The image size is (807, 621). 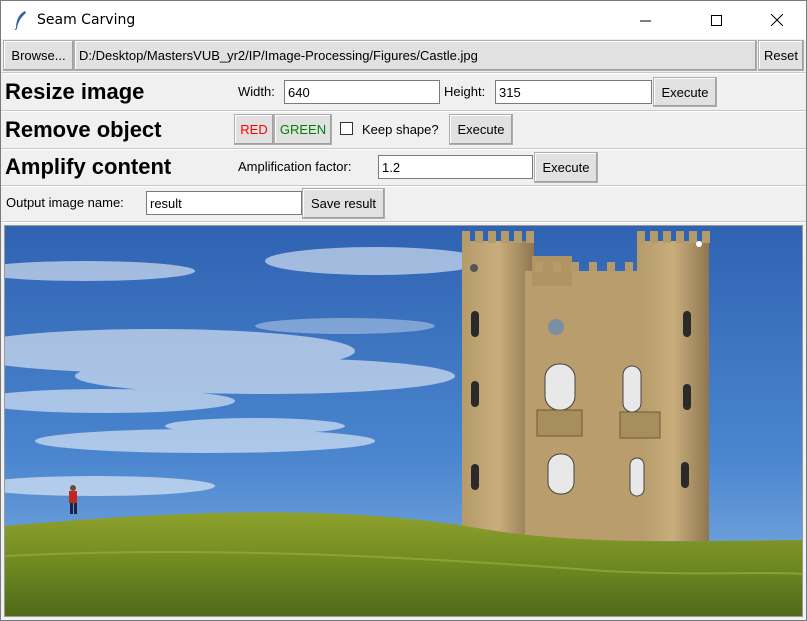 I want to click on close-icon, so click(x=777, y=20).